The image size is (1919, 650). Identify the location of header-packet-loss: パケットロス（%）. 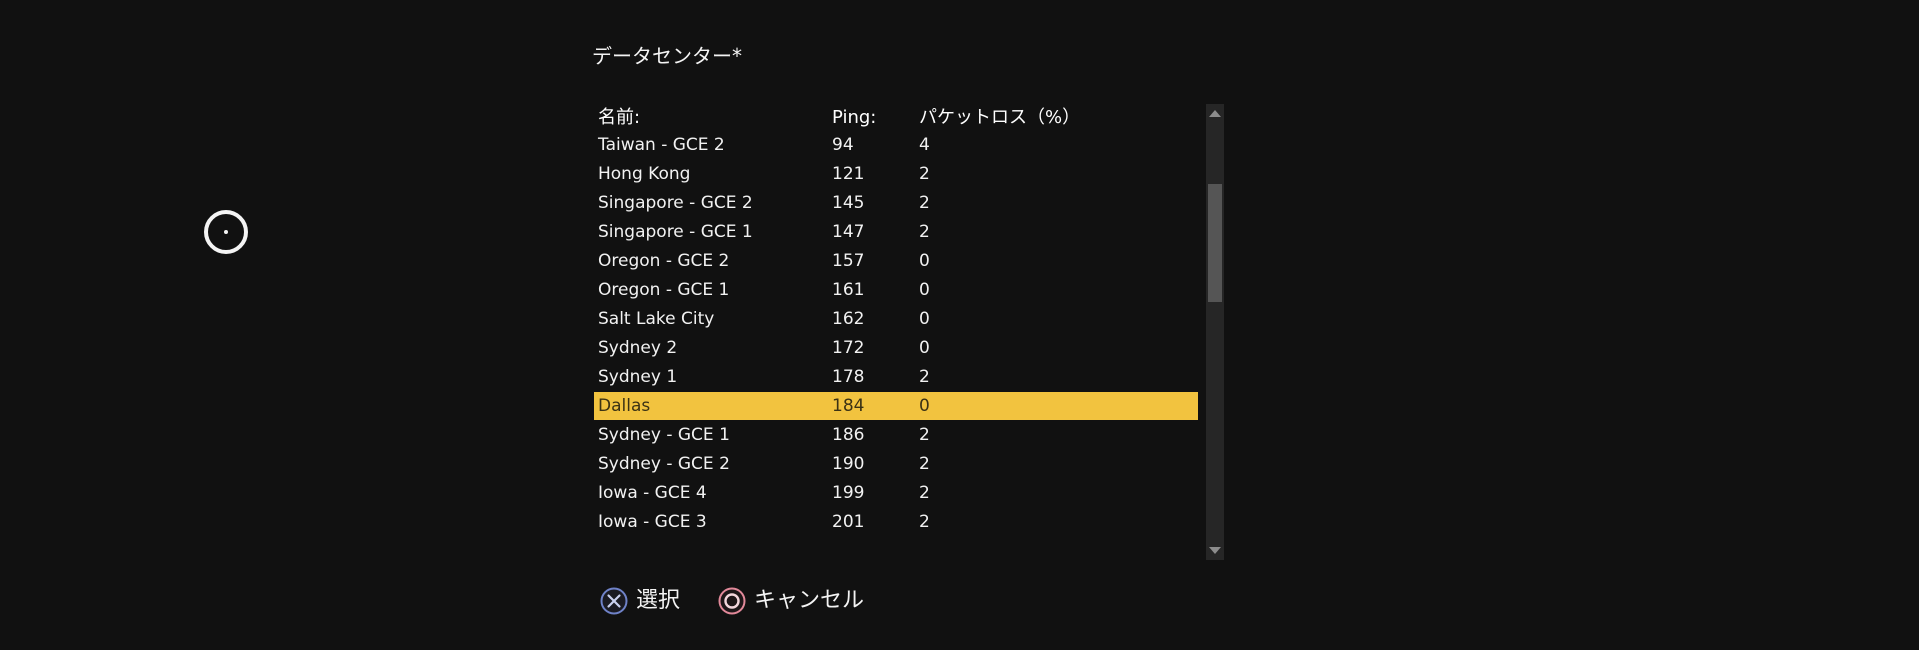
(1000, 117).